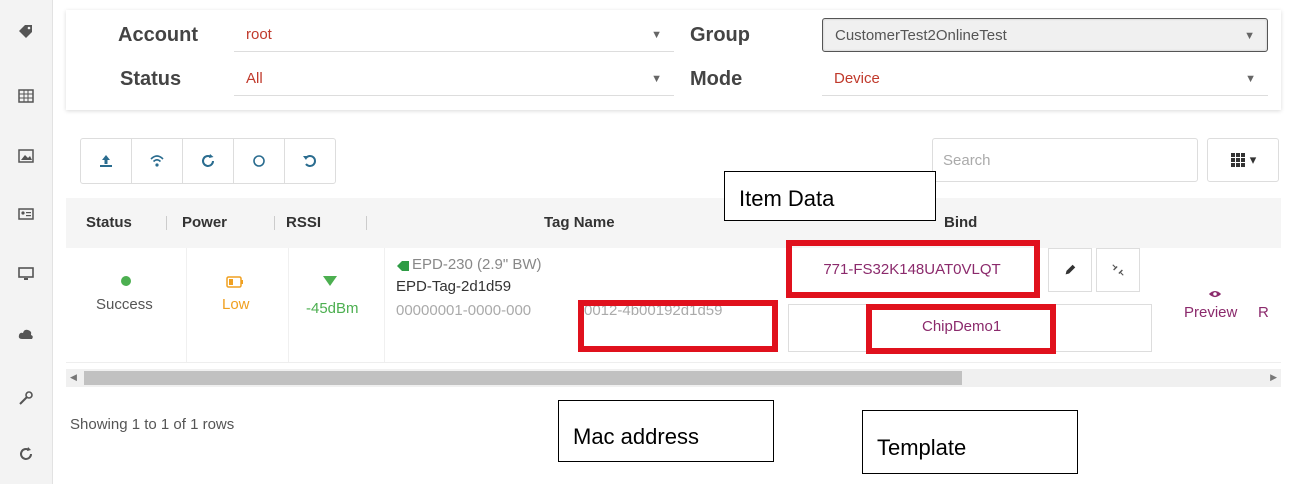  I want to click on wrench-icon, so click(26, 398).